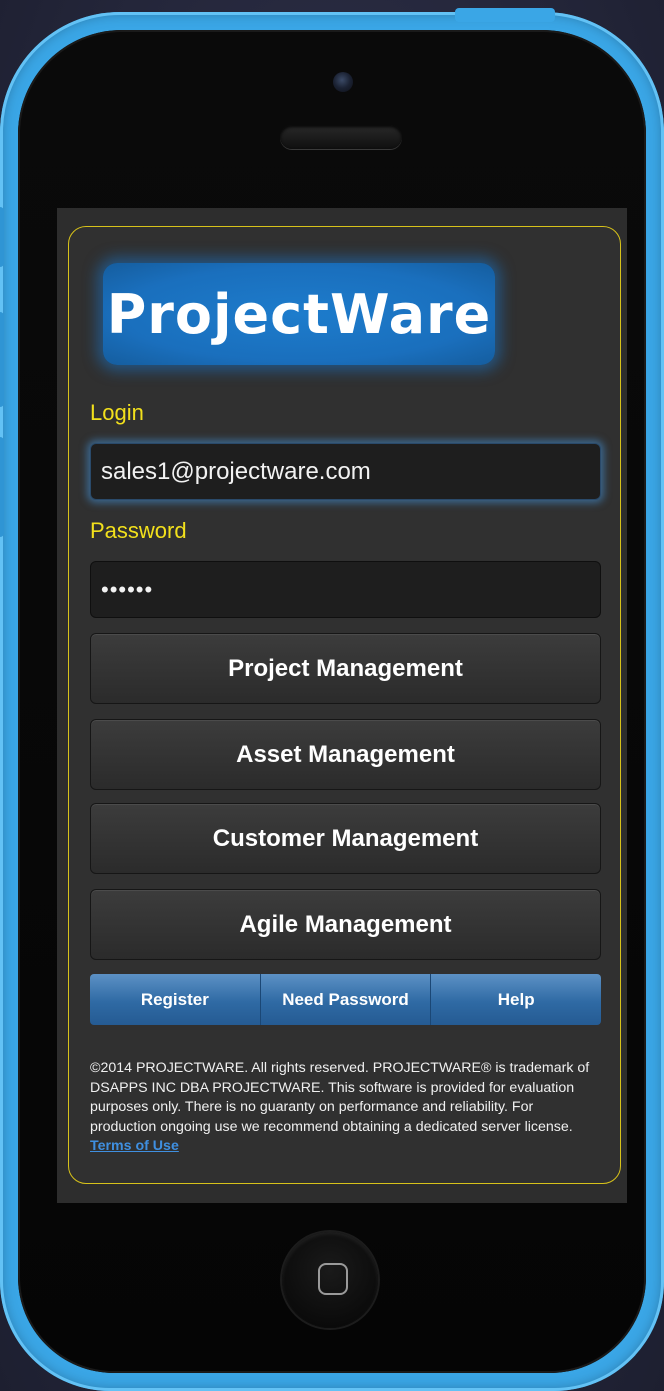  I want to click on projectware-logo: ProjectWare, so click(299, 314).